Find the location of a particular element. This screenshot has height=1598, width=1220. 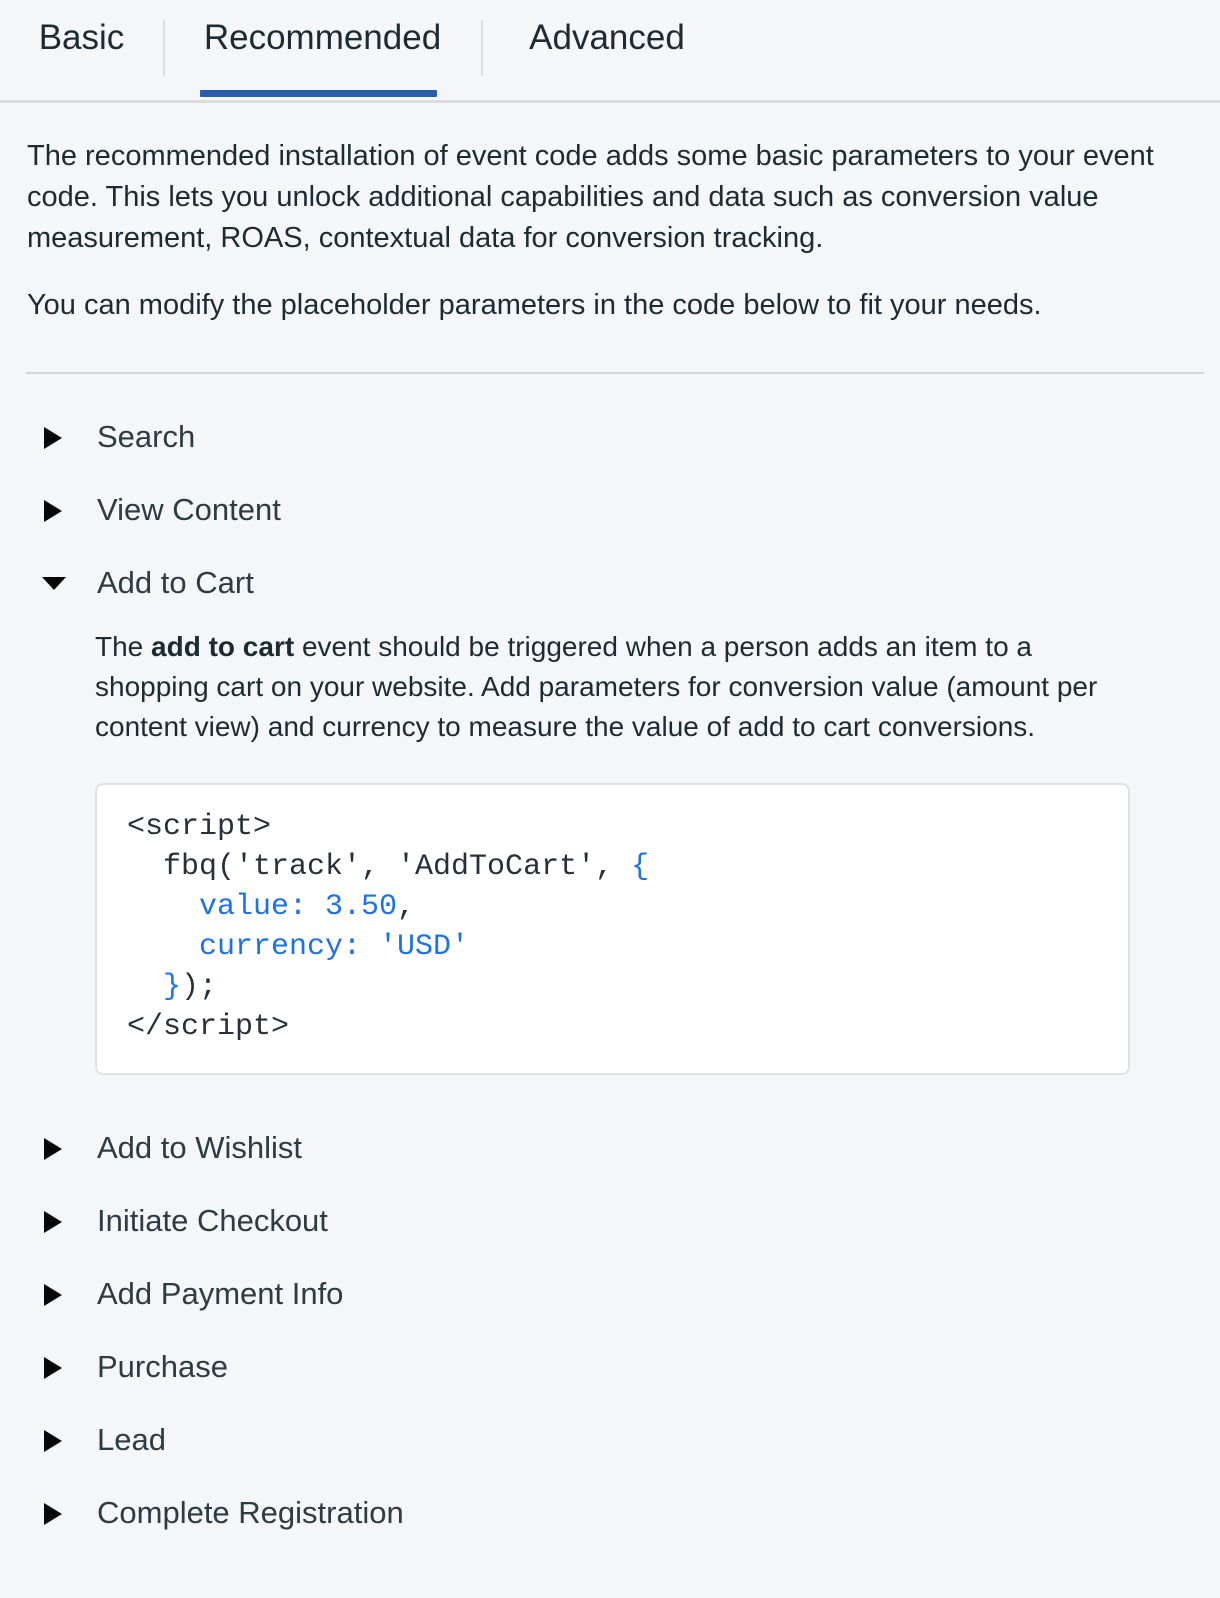

accordion-header-add-payment-info: Add Payment Info is located at coordinates (610, 1293).